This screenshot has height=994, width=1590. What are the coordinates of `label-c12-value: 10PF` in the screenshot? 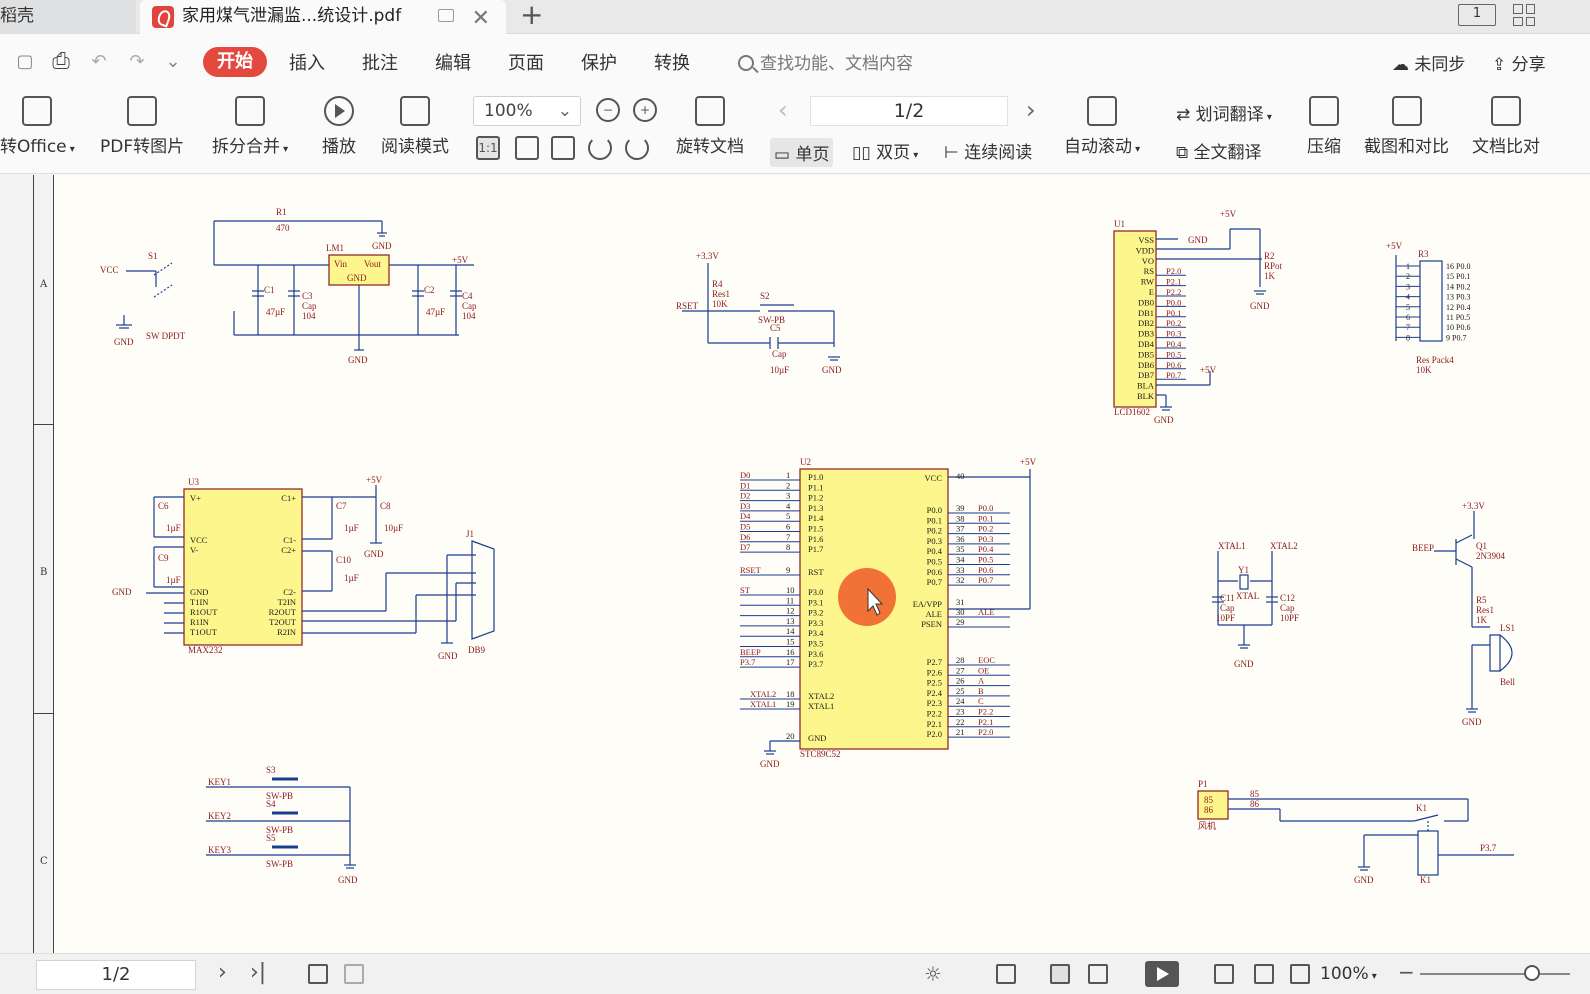 It's located at (1289, 618).